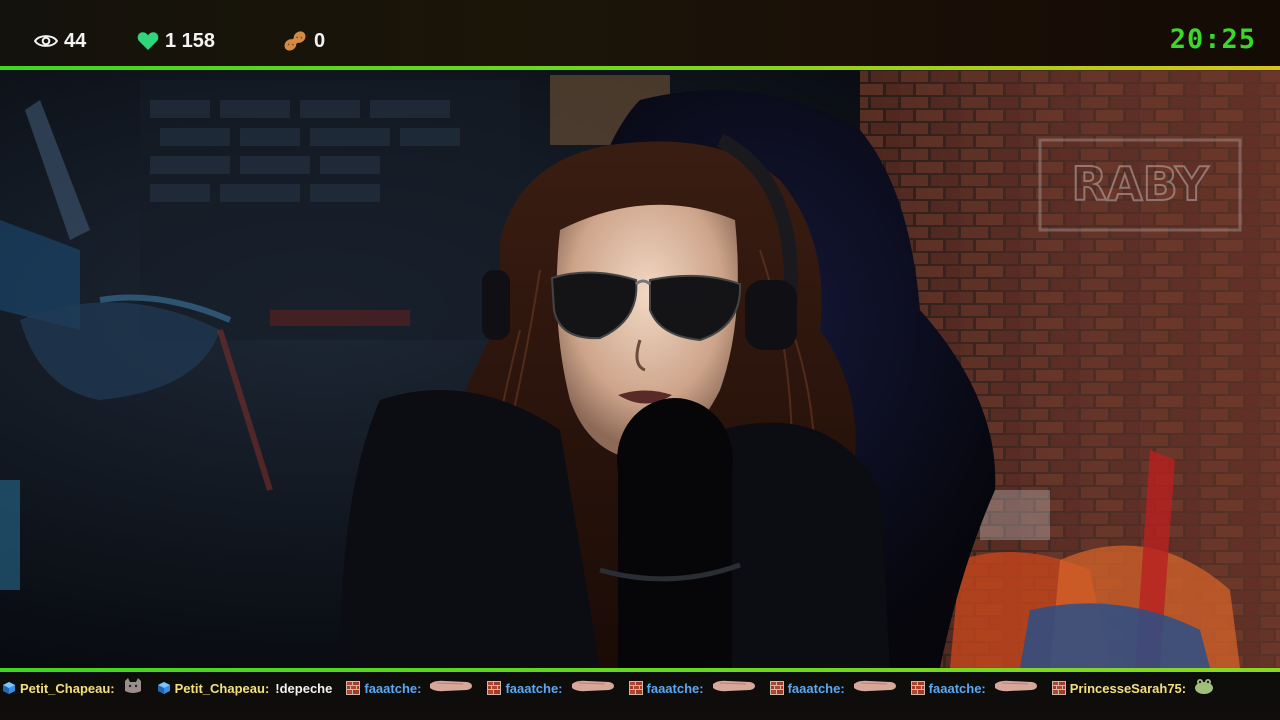 The width and height of the screenshot is (1280, 720). I want to click on frog-emote-icon, so click(1204, 688).